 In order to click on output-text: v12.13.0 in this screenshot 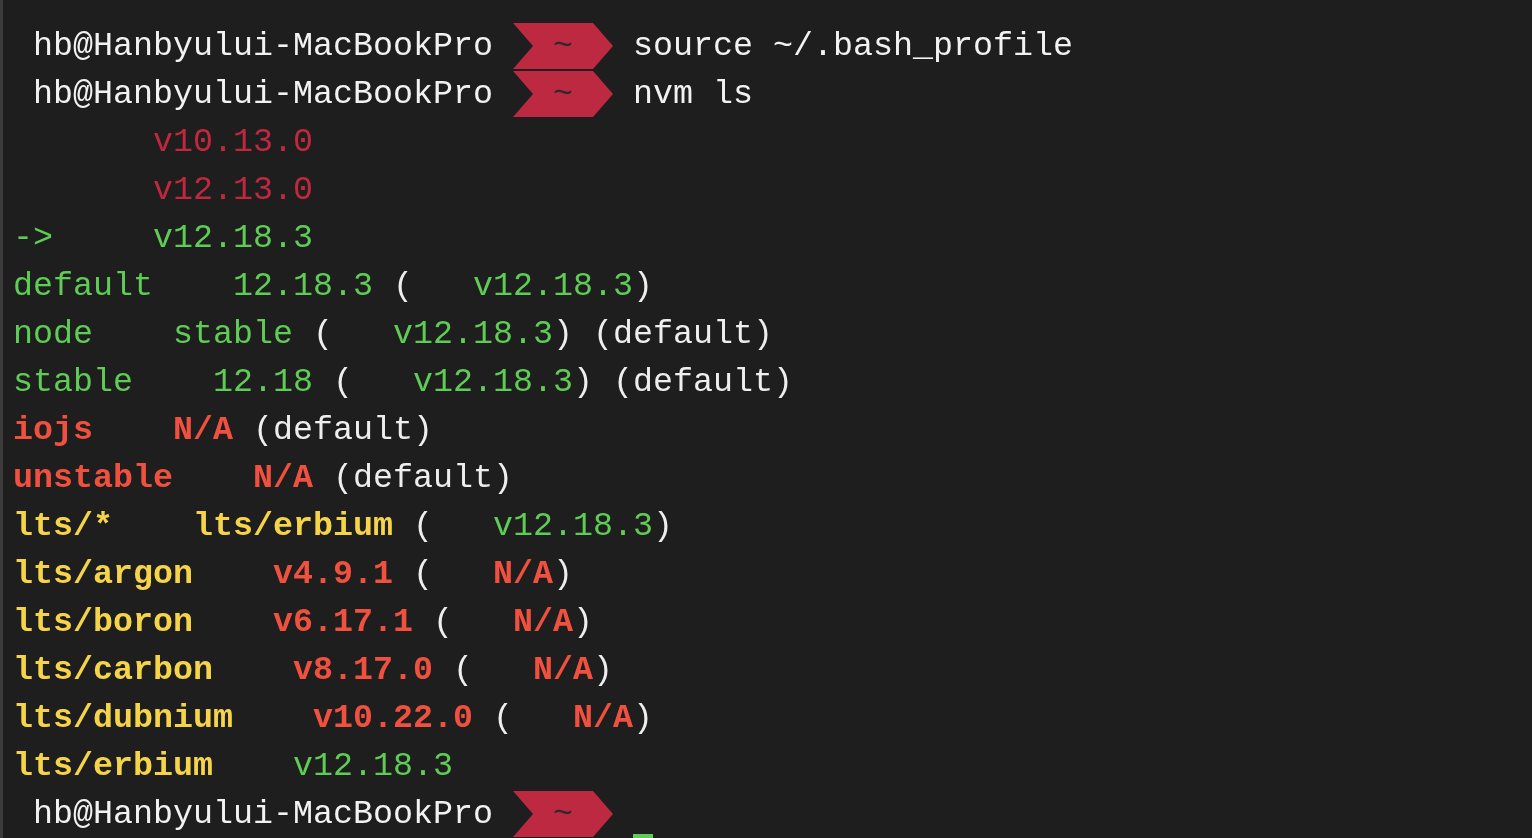, I will do `click(232, 190)`.